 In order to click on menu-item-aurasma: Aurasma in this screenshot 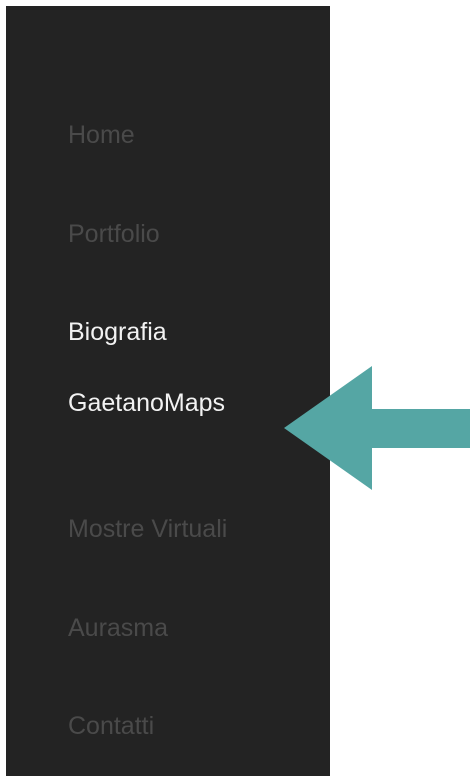, I will do `click(118, 628)`.